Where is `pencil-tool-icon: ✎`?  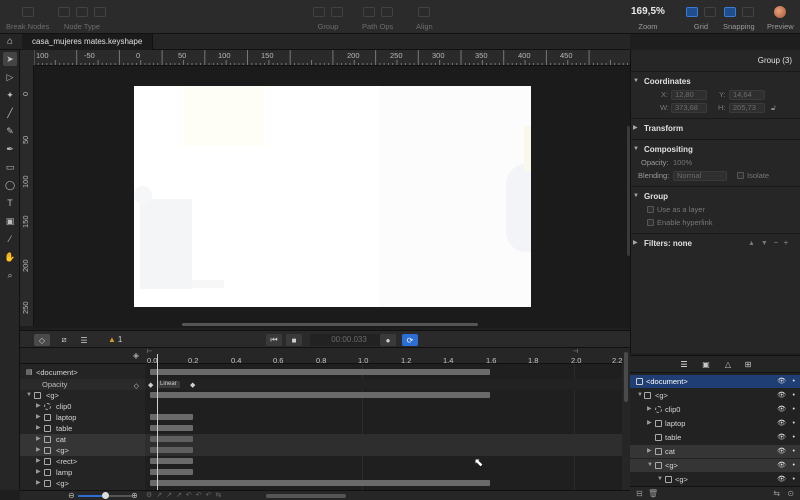 pencil-tool-icon: ✎ is located at coordinates (10, 131).